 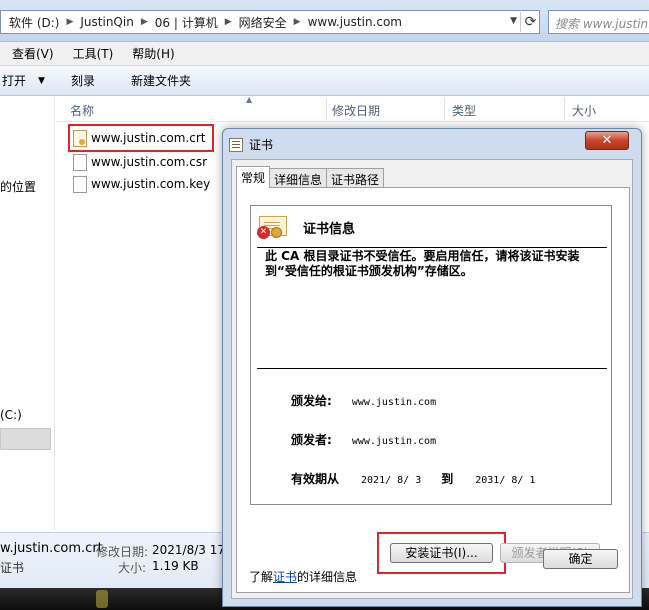 I want to click on details-size-value: 1.19 KB, so click(x=175, y=566).